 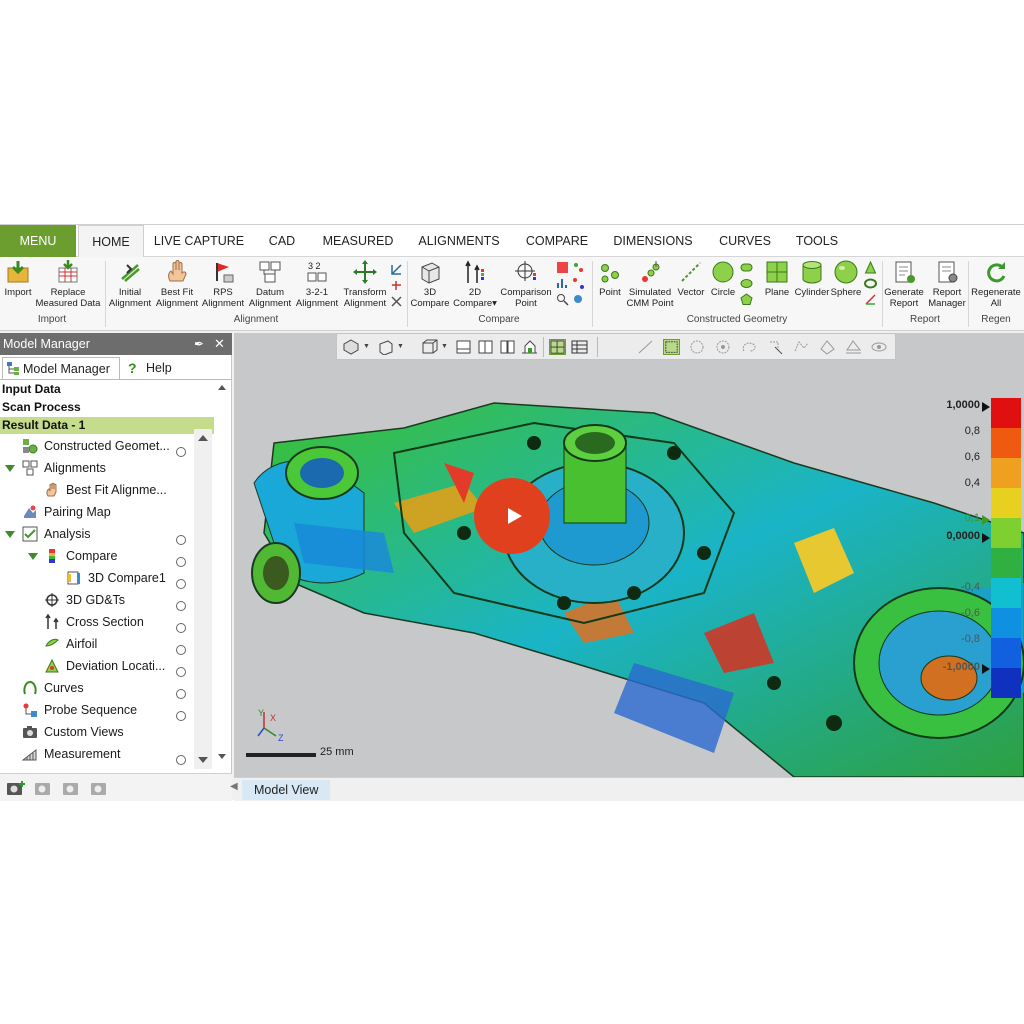 What do you see at coordinates (79, 710) in the screenshot?
I see `tree-item-probe-sequence: Probe Sequence` at bounding box center [79, 710].